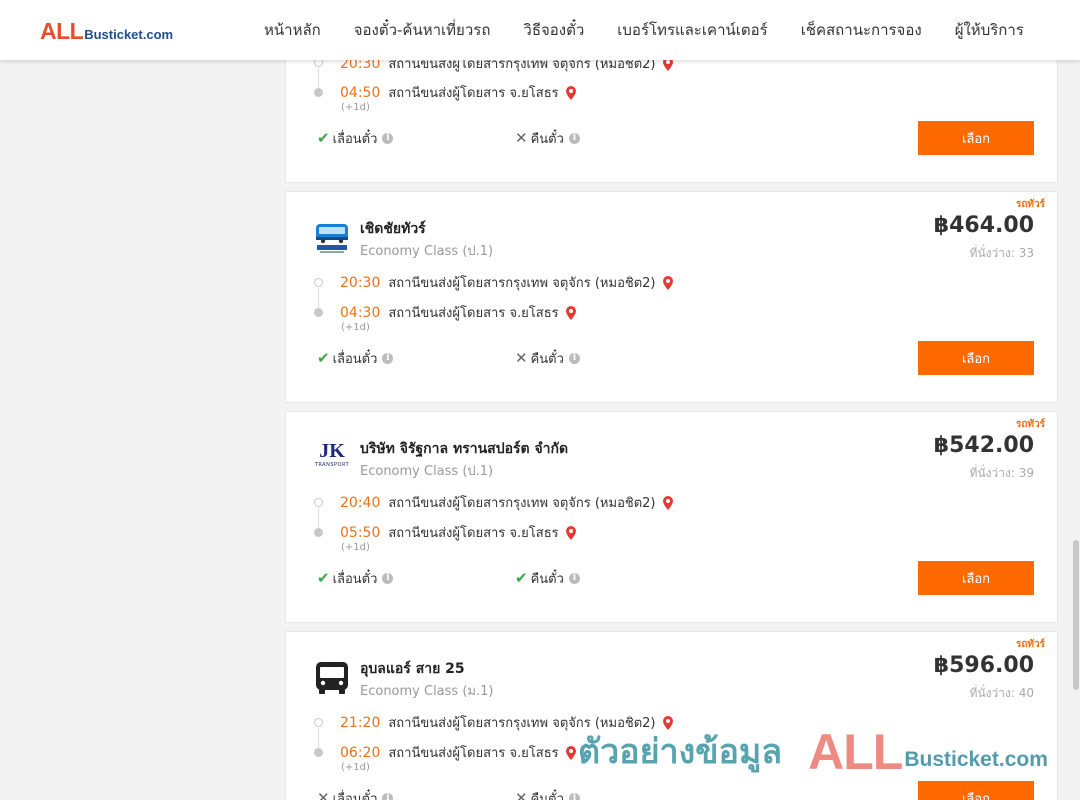  What do you see at coordinates (360, 282) in the screenshot?
I see `depart-time: 20:30` at bounding box center [360, 282].